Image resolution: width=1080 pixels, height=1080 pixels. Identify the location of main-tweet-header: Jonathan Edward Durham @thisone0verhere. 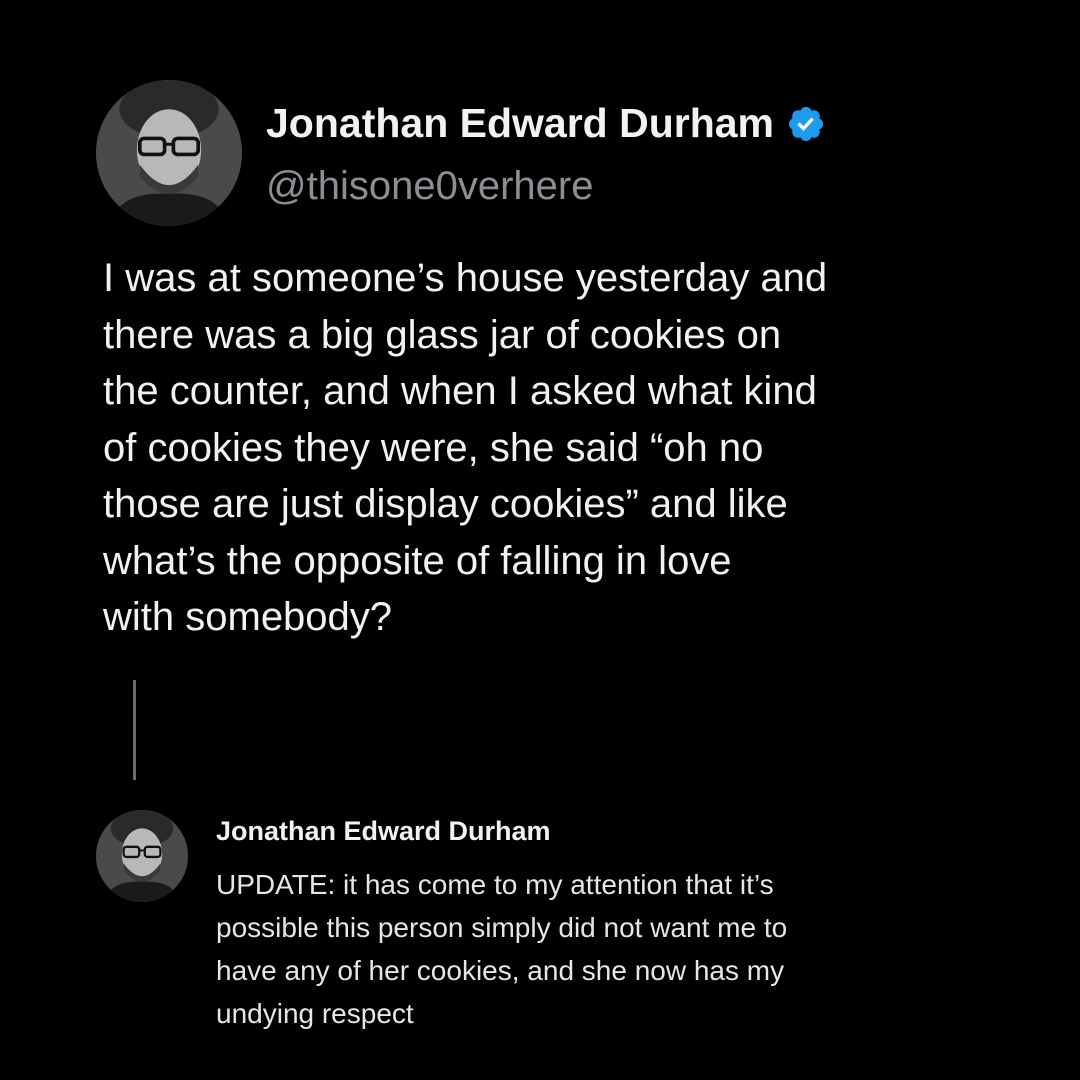
(546, 153).